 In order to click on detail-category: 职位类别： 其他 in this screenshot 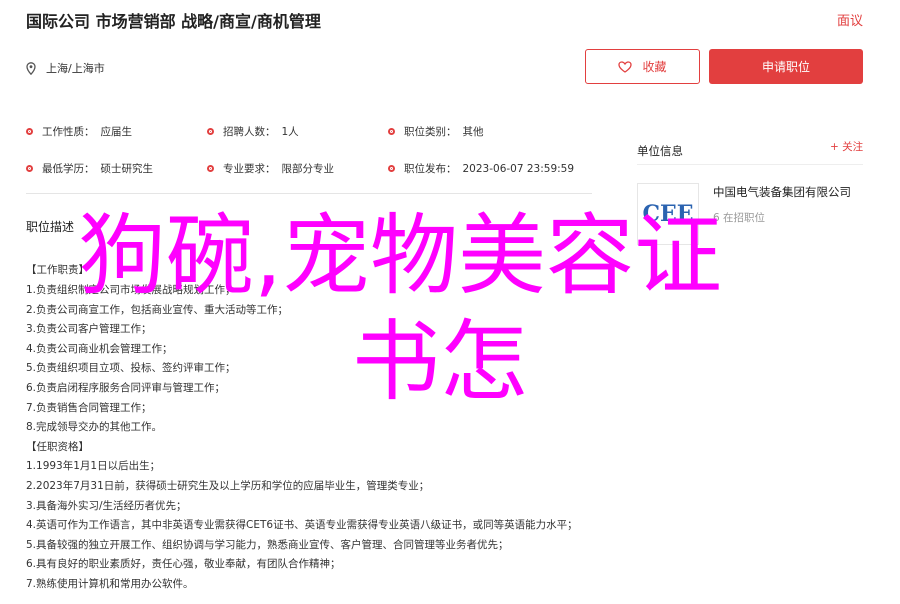, I will do `click(436, 131)`.